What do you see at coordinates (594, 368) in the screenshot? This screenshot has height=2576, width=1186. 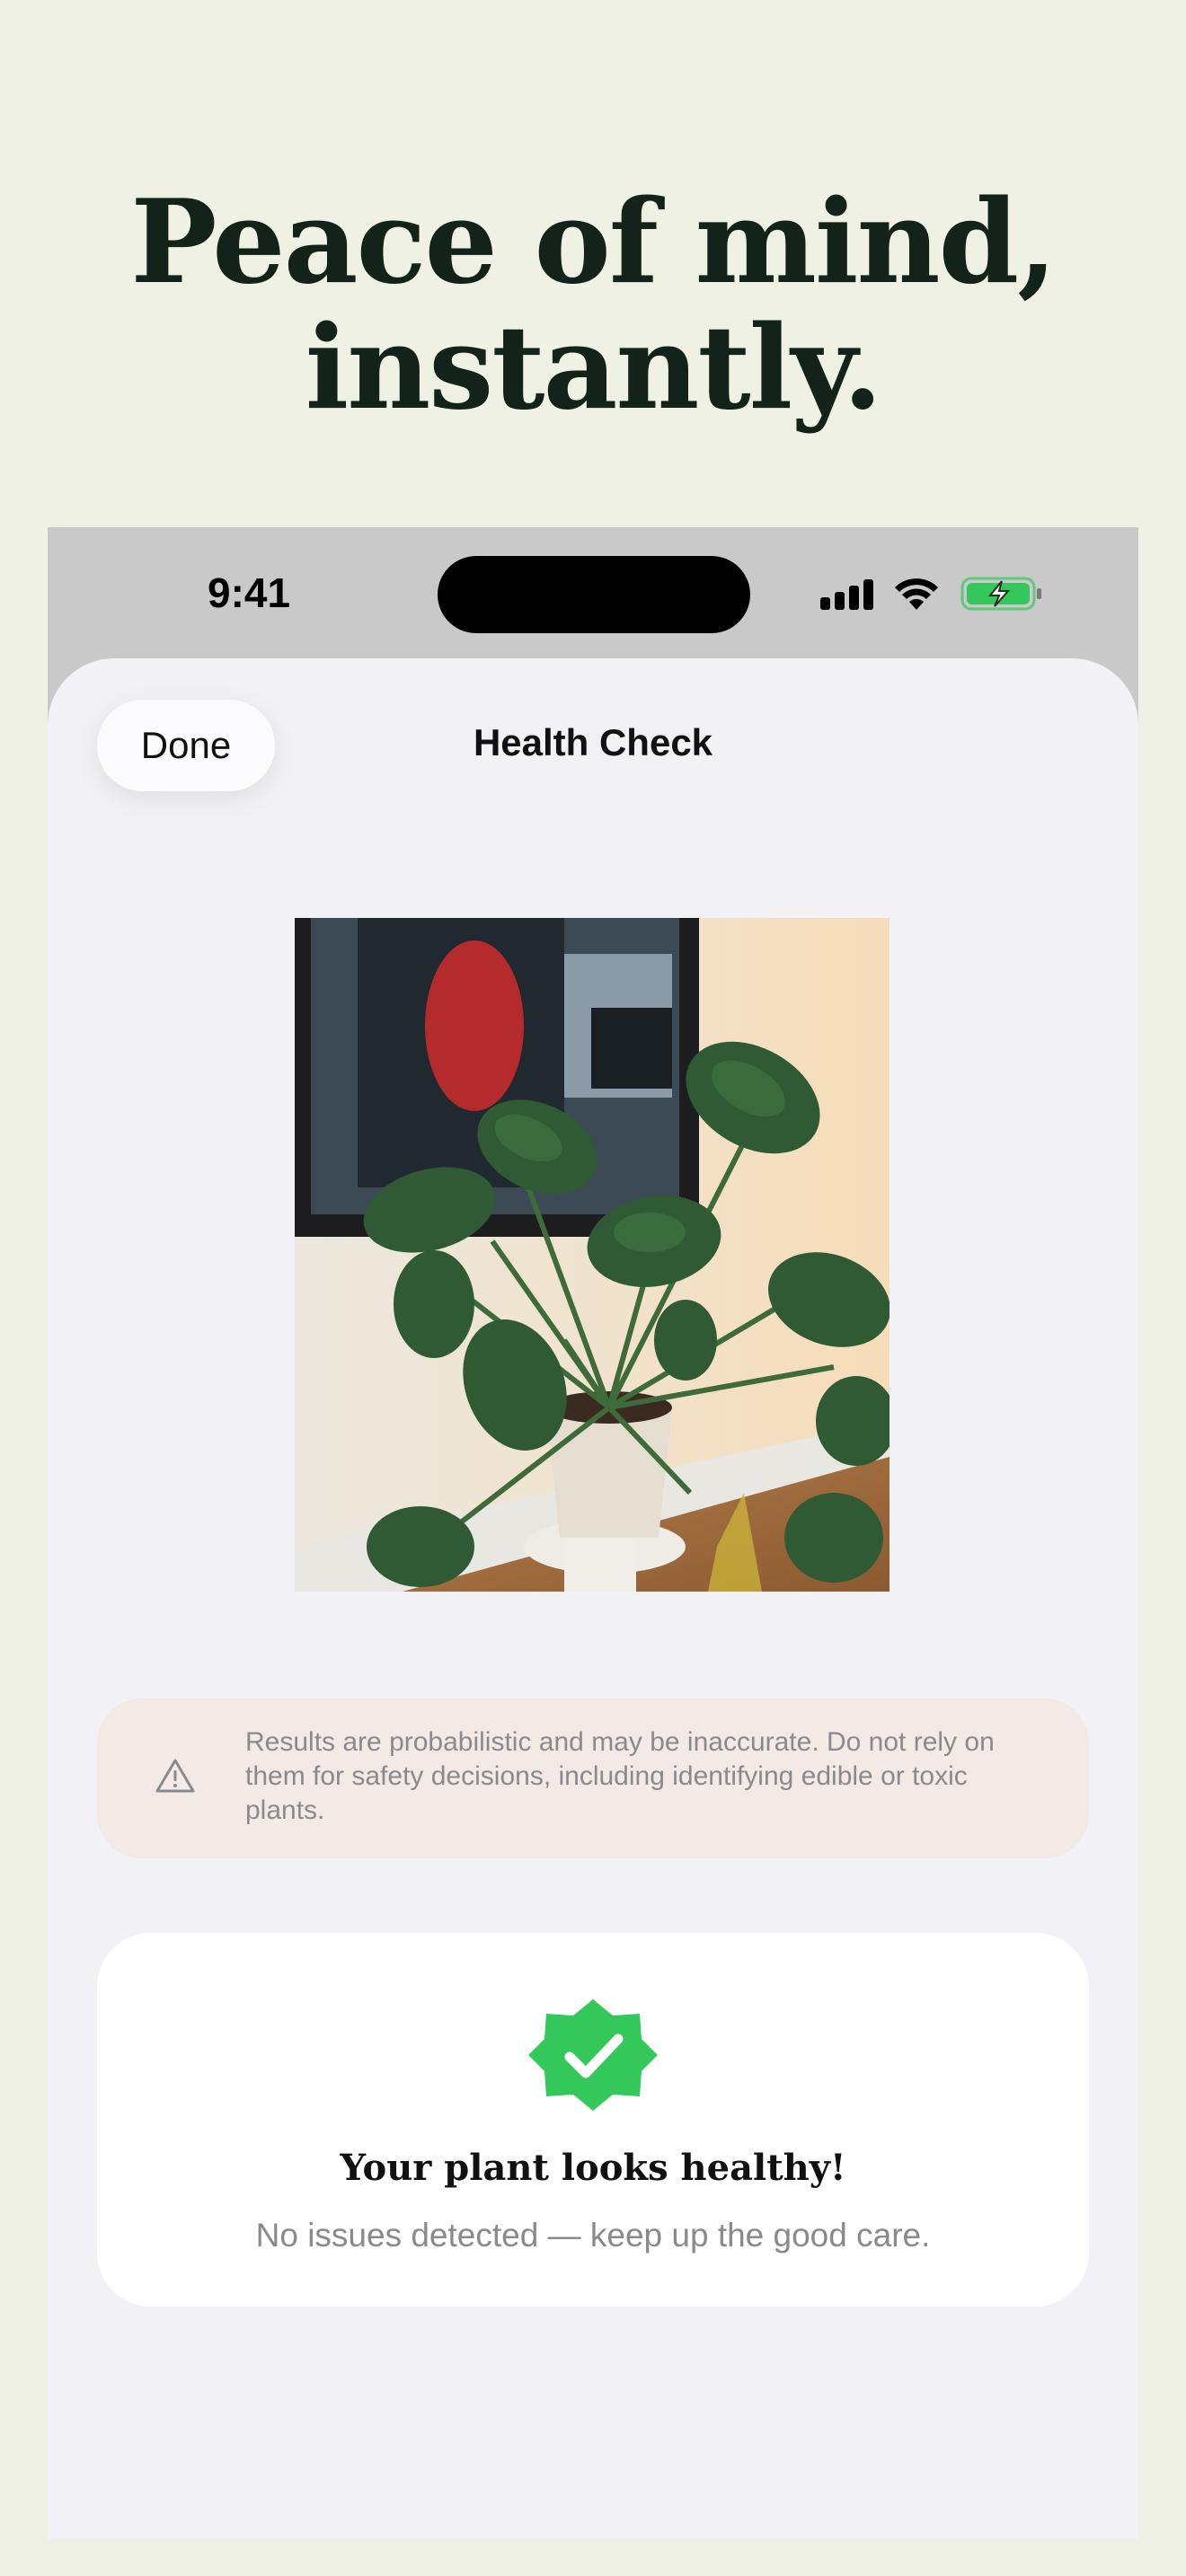 I see `headline-line-2: instantly.` at bounding box center [594, 368].